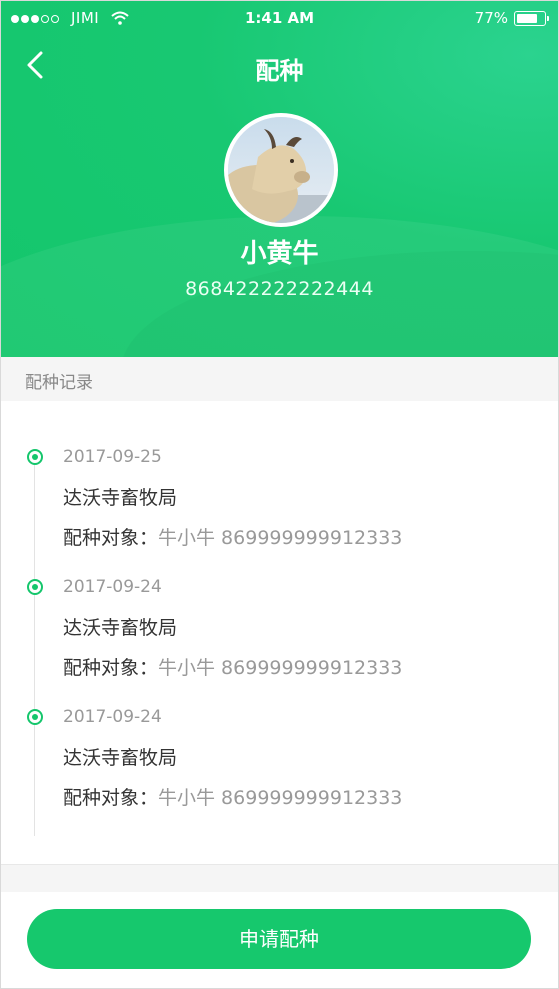  I want to click on section-header: 配种记录, so click(279, 379).